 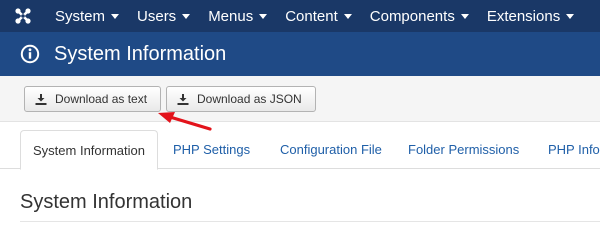 What do you see at coordinates (101, 99) in the screenshot?
I see `button-label: Download as text` at bounding box center [101, 99].